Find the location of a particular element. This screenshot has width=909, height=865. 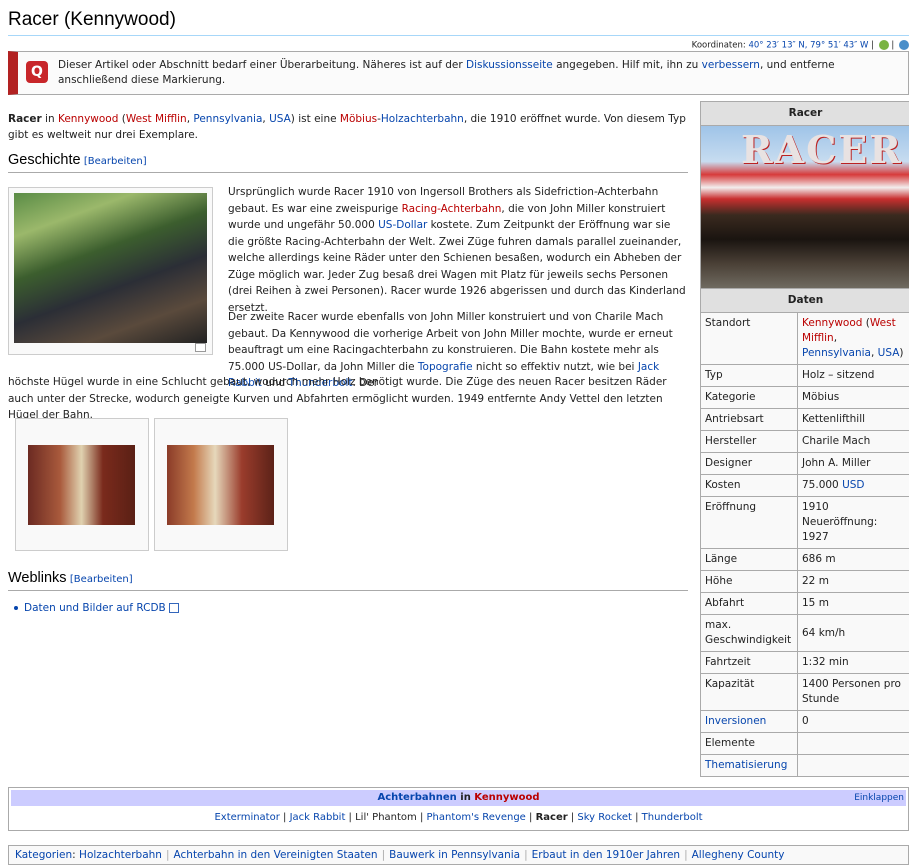

navbox-item: Sky Rocket is located at coordinates (604, 817).